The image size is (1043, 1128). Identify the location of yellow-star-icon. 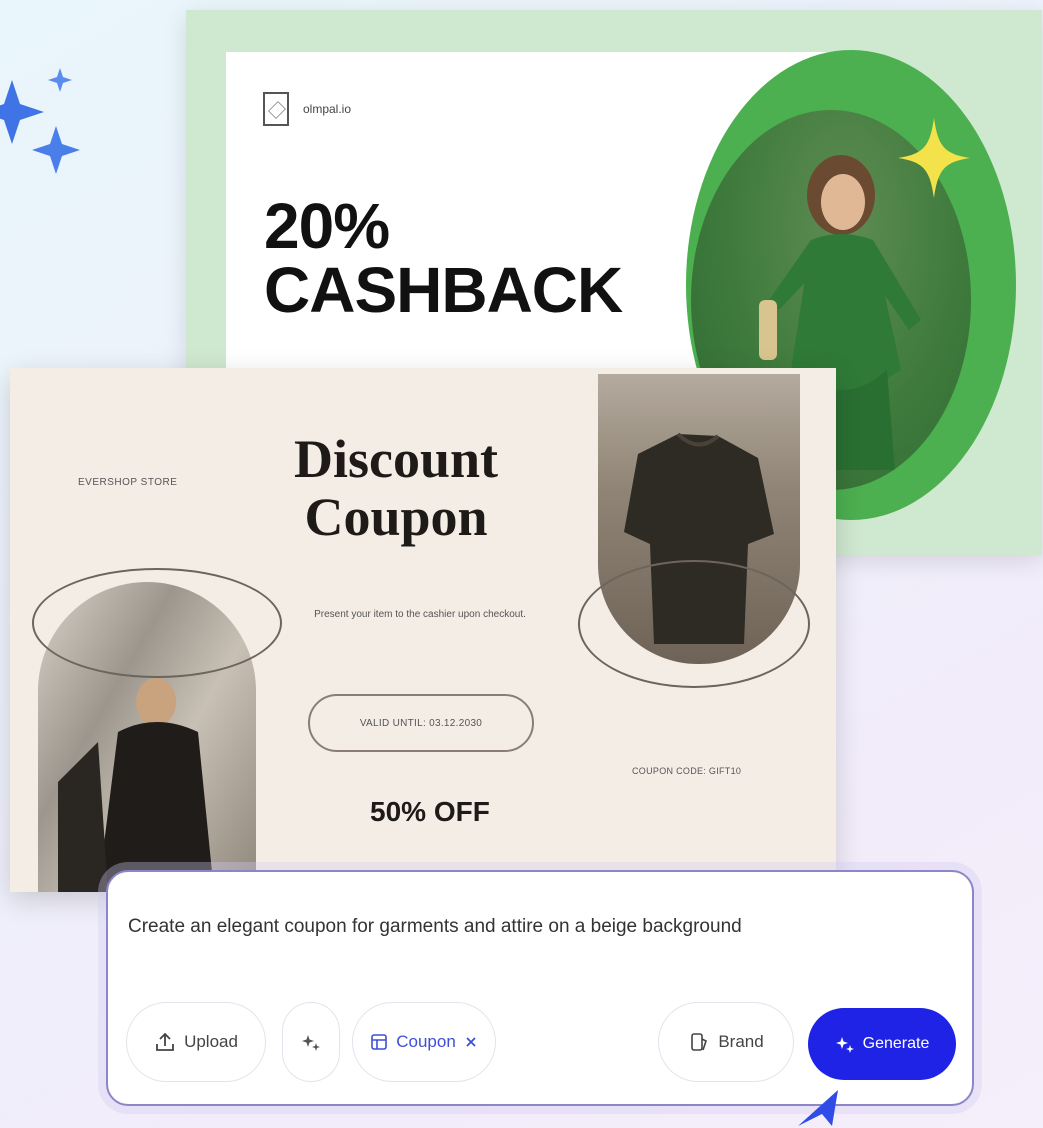
(934, 158).